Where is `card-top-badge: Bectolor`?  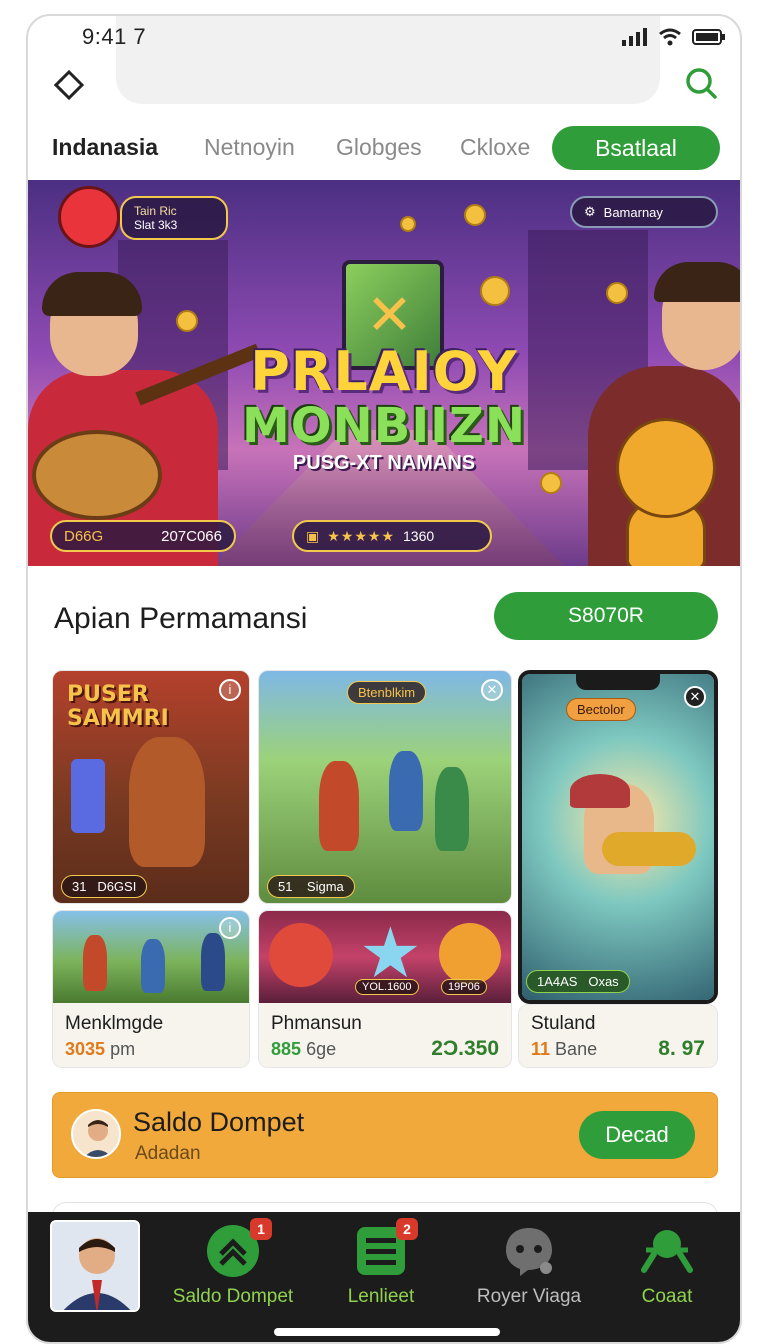
card-top-badge: Bectolor is located at coordinates (601, 709).